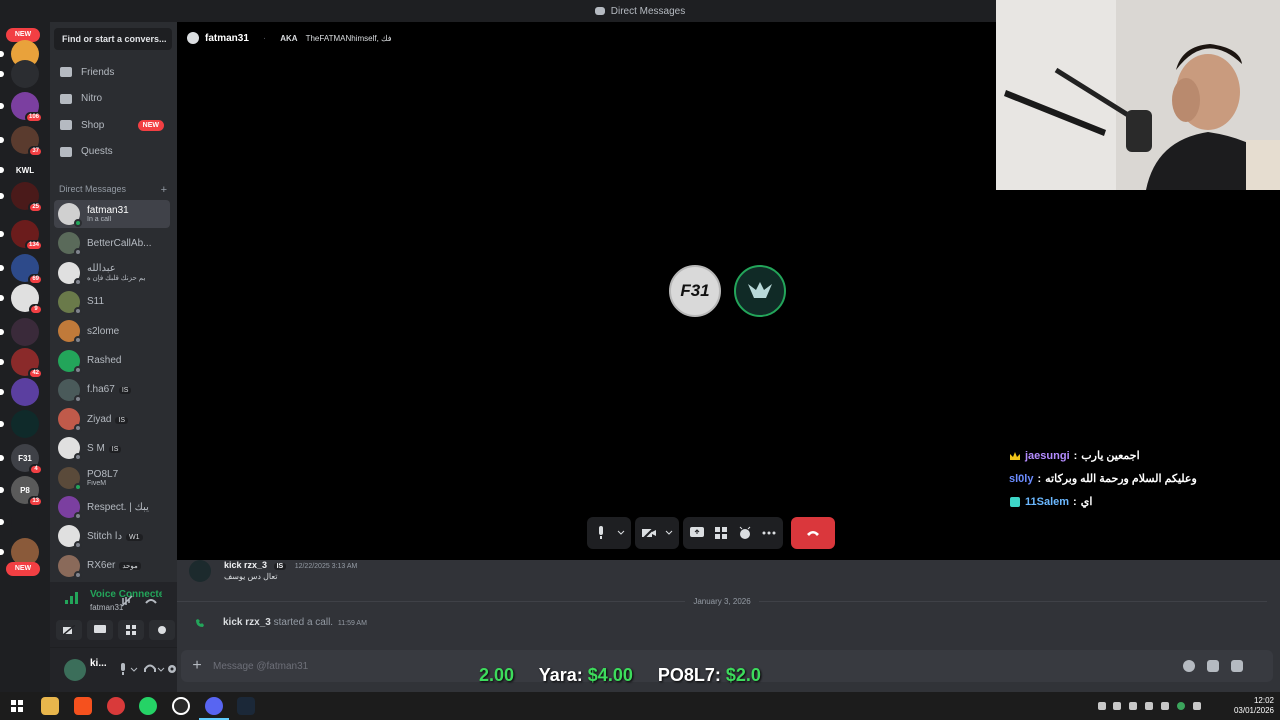  I want to click on badge-icon, so click(1015, 501).